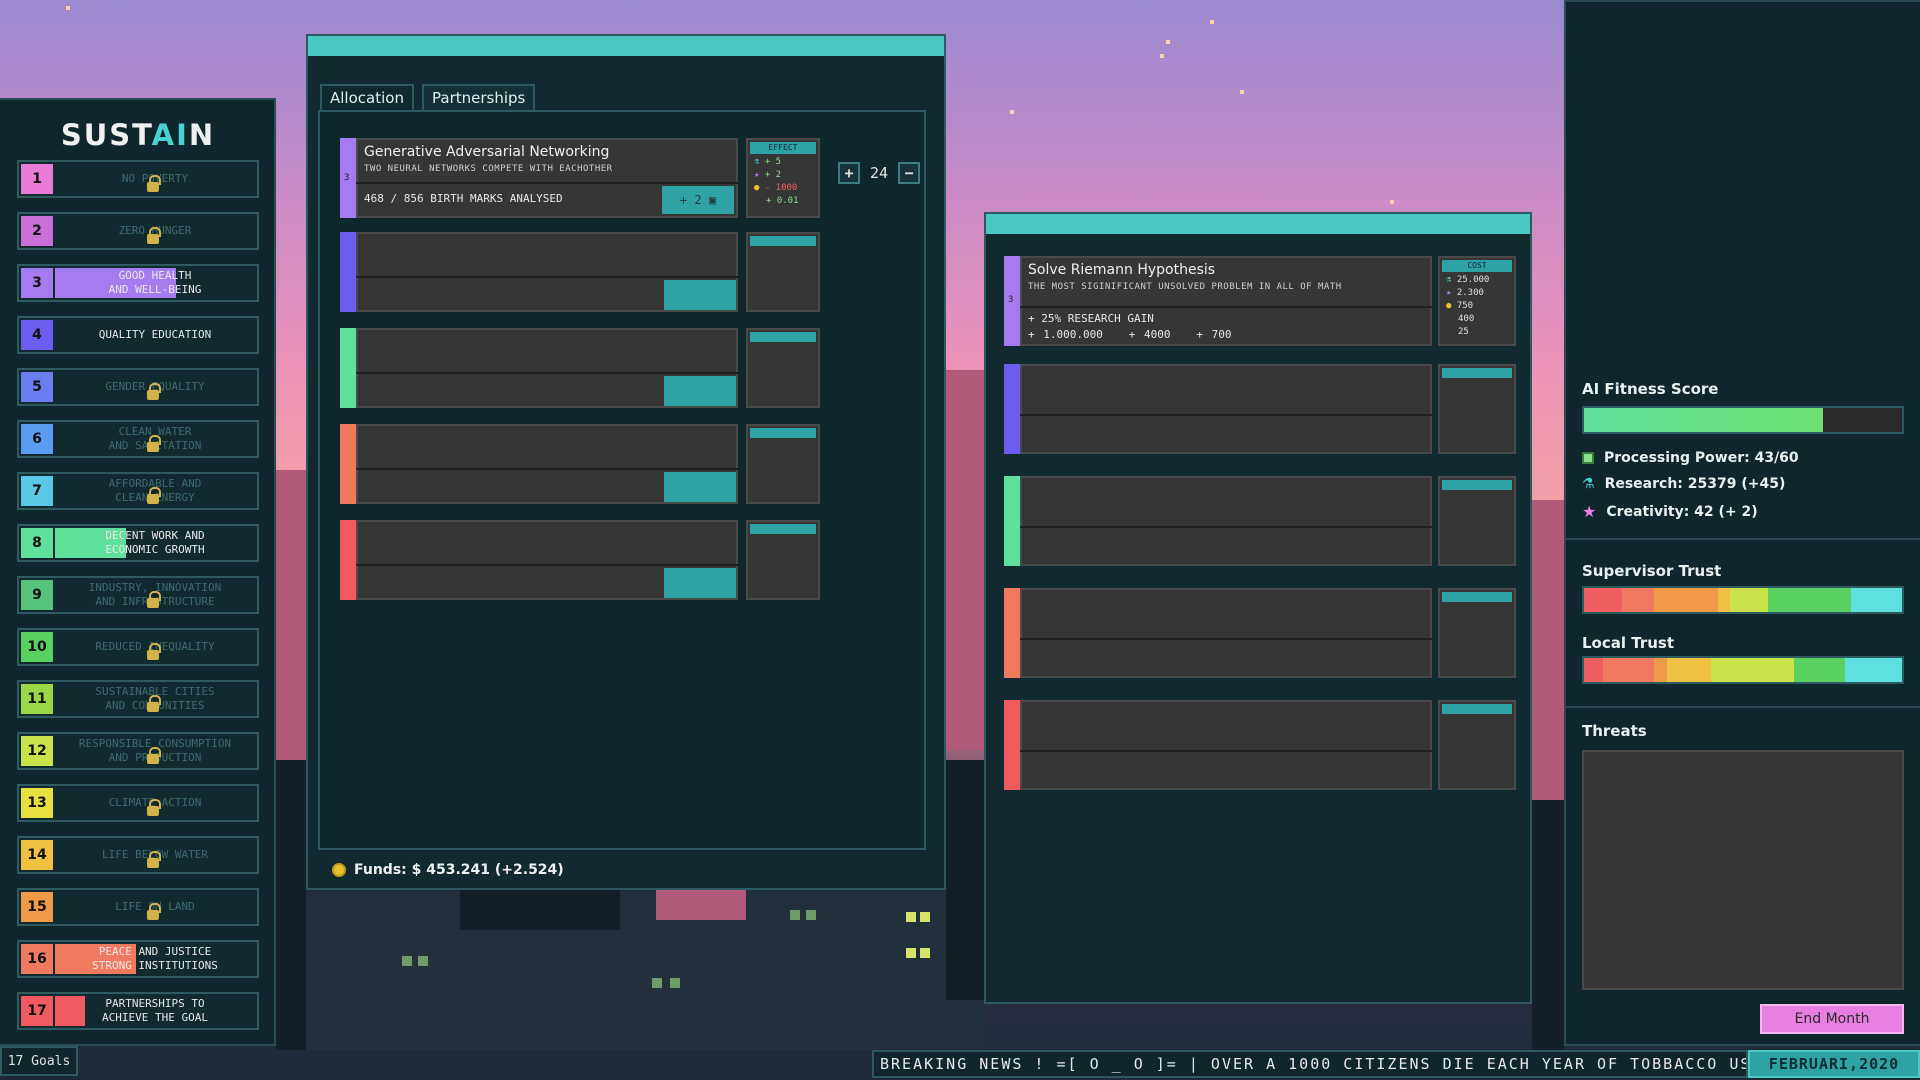 Image resolution: width=1920 pixels, height=1080 pixels. What do you see at coordinates (138, 803) in the screenshot?
I see `goal-item-13: 13 CLIMATE ACTION` at bounding box center [138, 803].